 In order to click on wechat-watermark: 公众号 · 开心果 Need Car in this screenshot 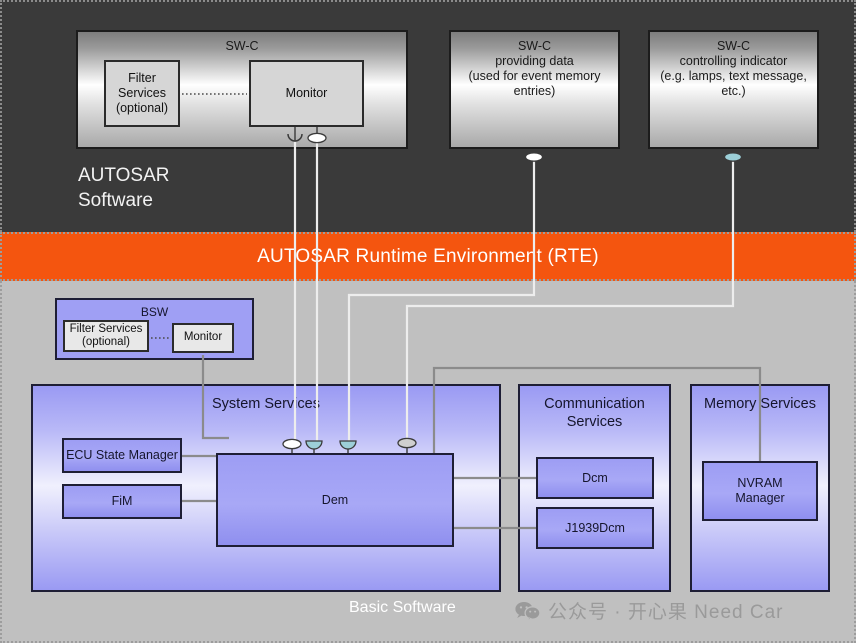, I will do `click(649, 610)`.